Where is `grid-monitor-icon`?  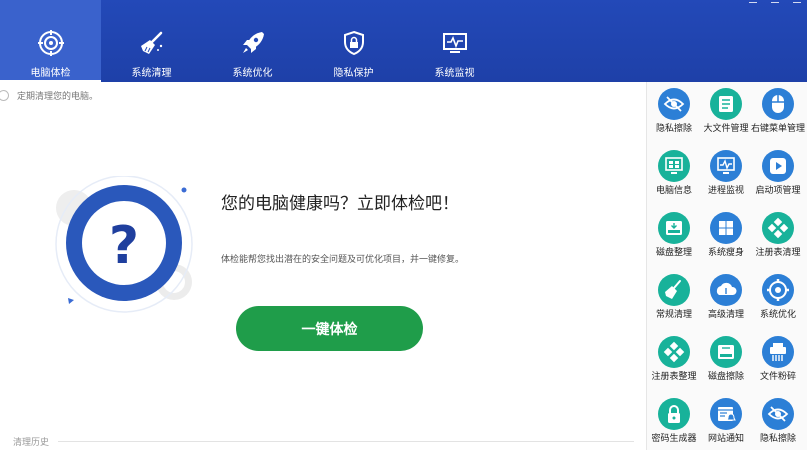 grid-monitor-icon is located at coordinates (674, 165).